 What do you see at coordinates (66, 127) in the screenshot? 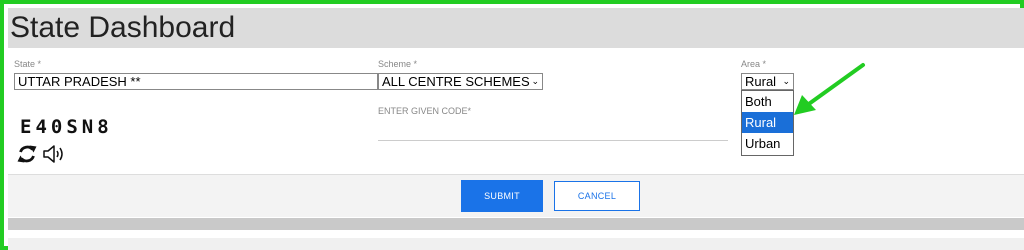
I see `captcha-code: E40SN8` at bounding box center [66, 127].